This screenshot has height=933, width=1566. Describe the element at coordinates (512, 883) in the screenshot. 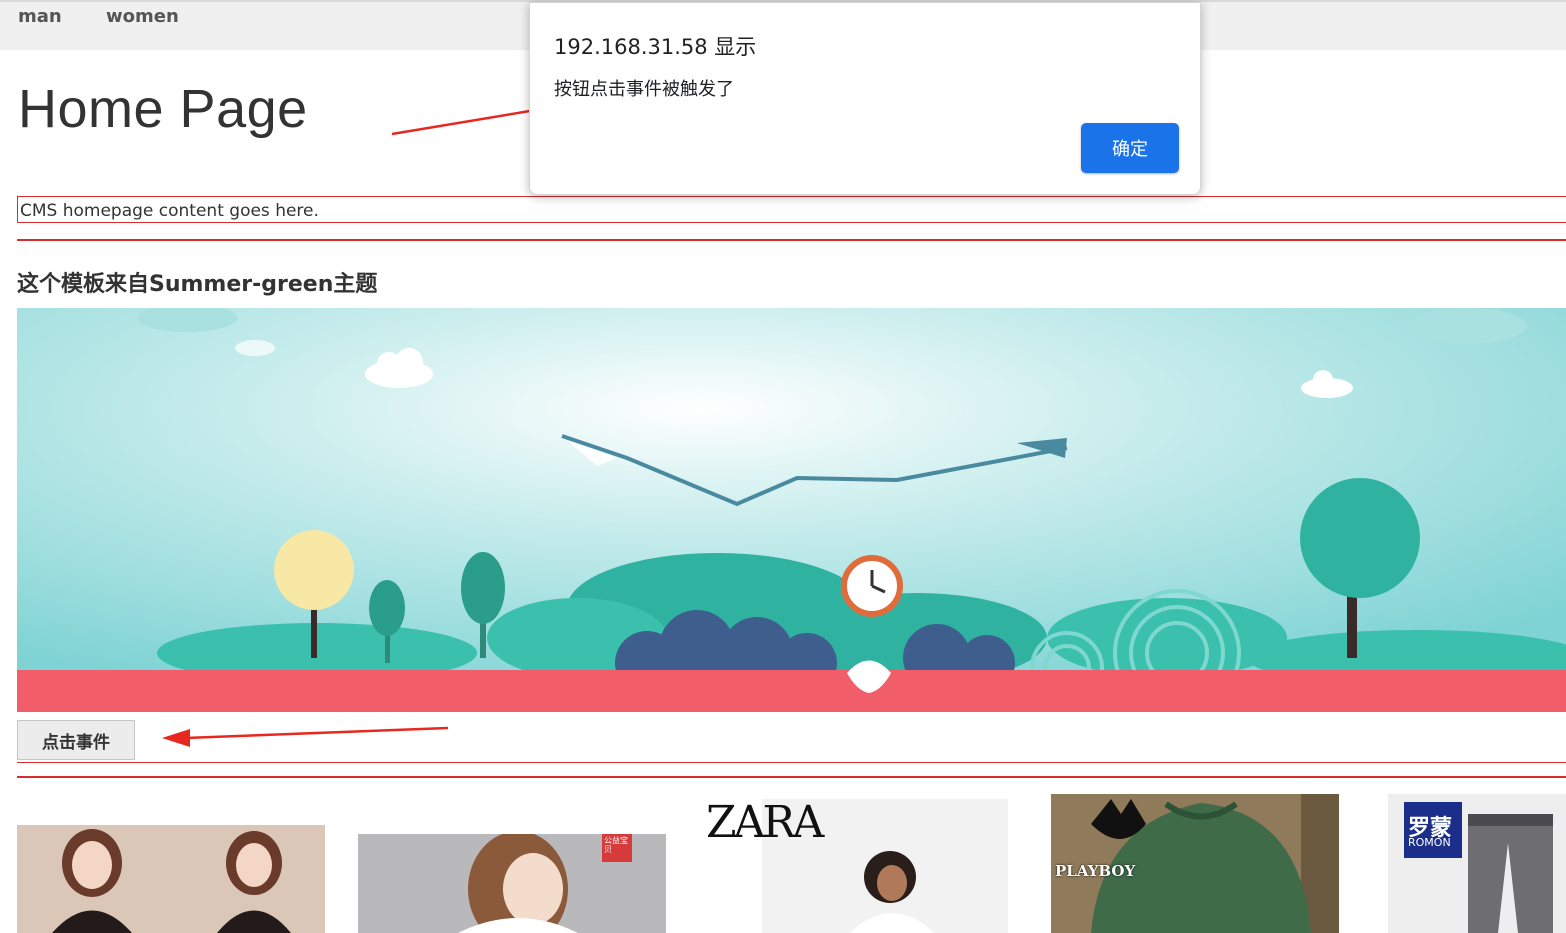

I see `product-image-2: 公益宝贝` at that location.